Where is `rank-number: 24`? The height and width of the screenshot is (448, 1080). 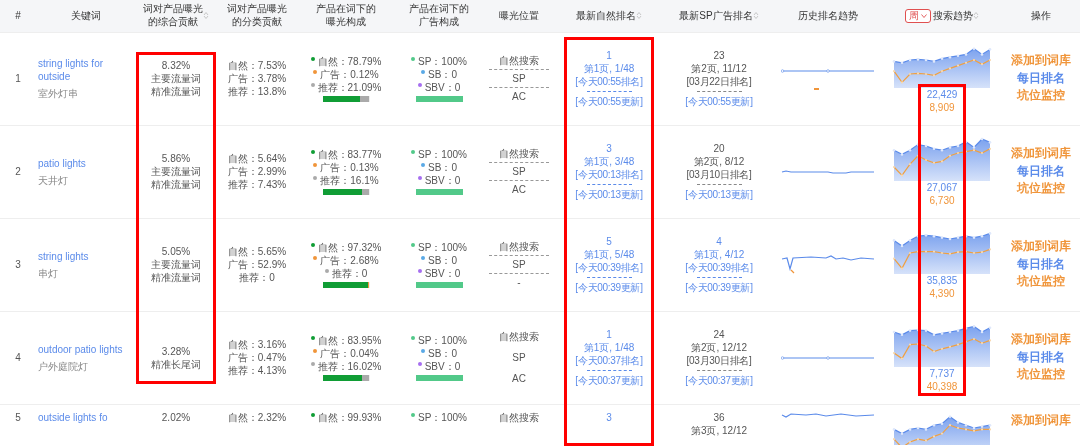
rank-number: 24 is located at coordinates (719, 334).